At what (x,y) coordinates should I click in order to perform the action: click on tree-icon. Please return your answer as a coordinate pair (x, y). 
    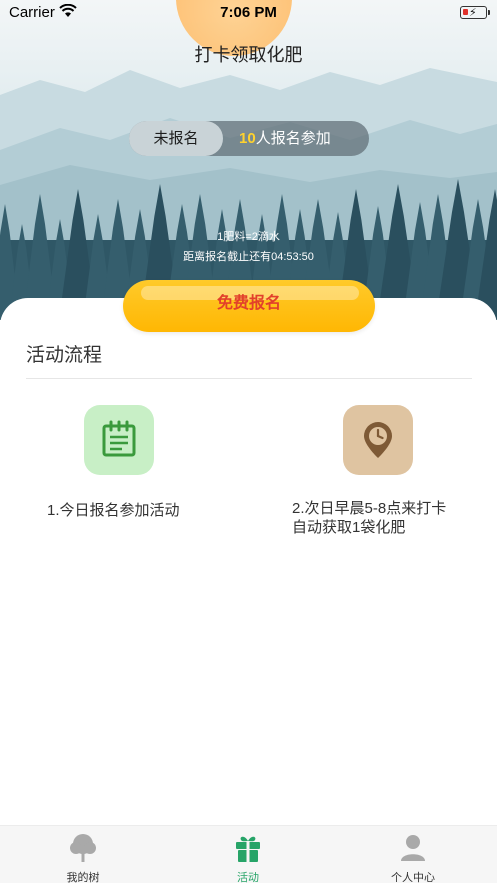
    Looking at the image, I should click on (83, 848).